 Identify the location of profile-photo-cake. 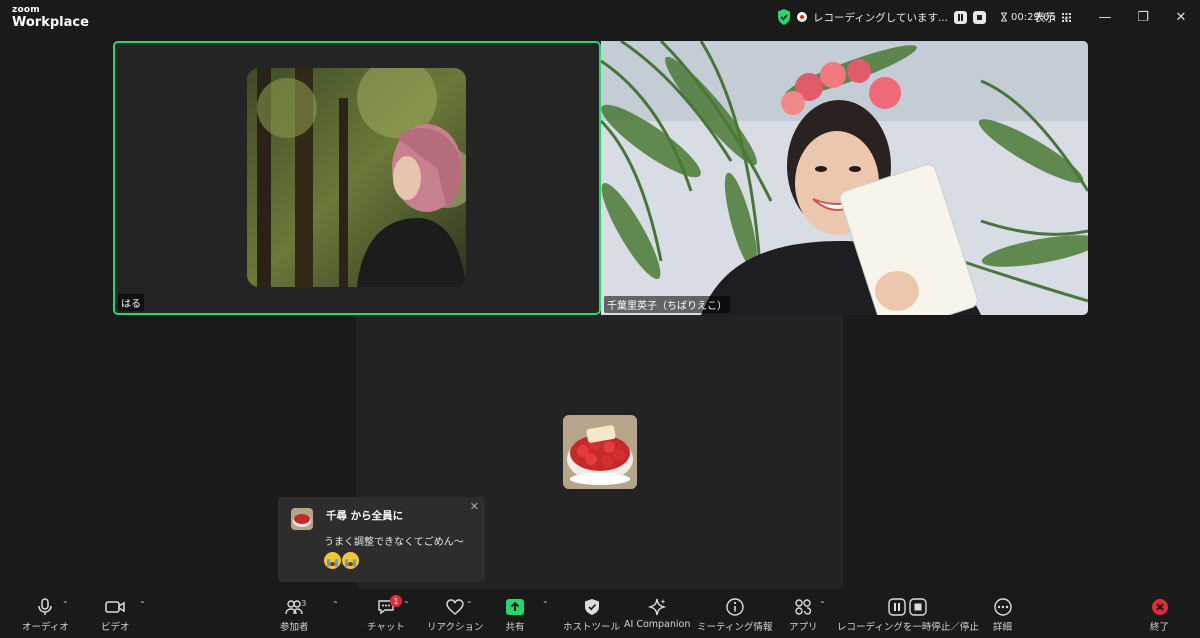
(600, 452).